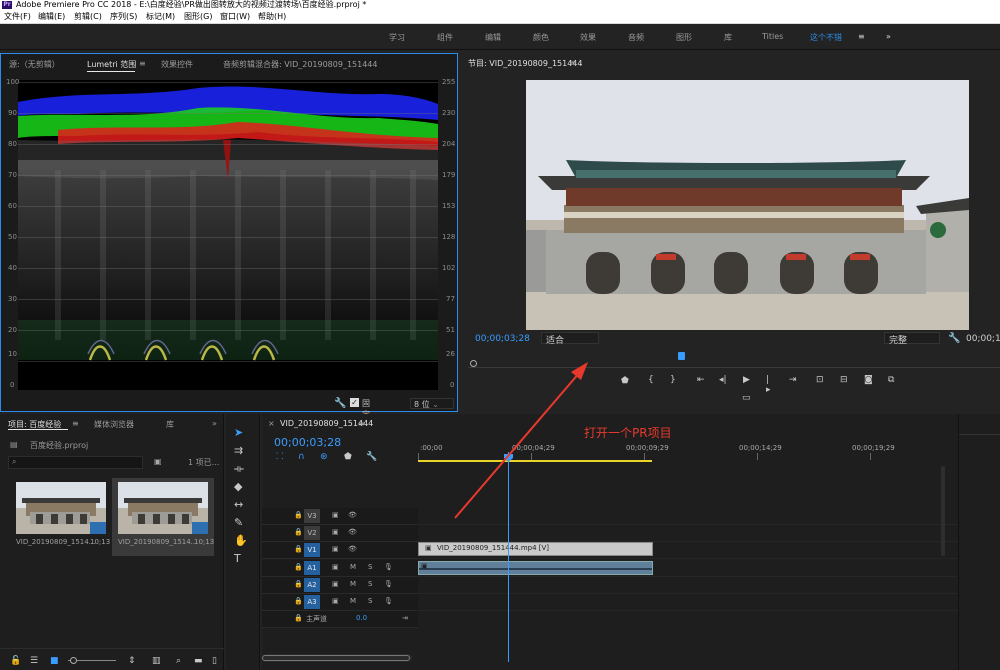  Describe the element at coordinates (301, 457) in the screenshot. I see `snap-icon: ∩` at that location.